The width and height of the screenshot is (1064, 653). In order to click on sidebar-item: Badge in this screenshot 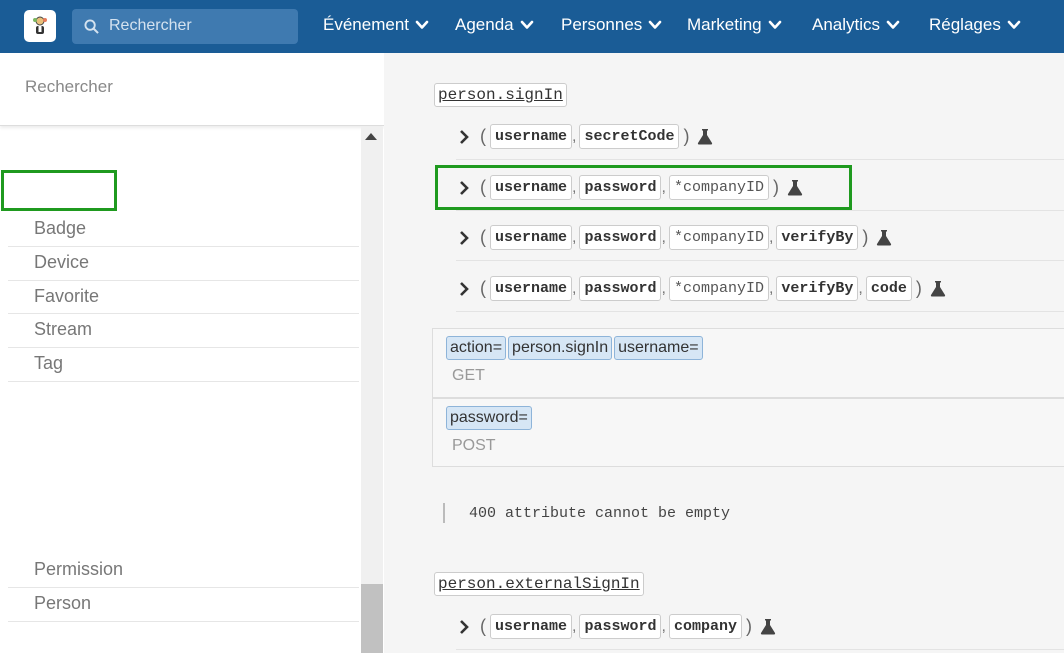, I will do `click(183, 230)`.